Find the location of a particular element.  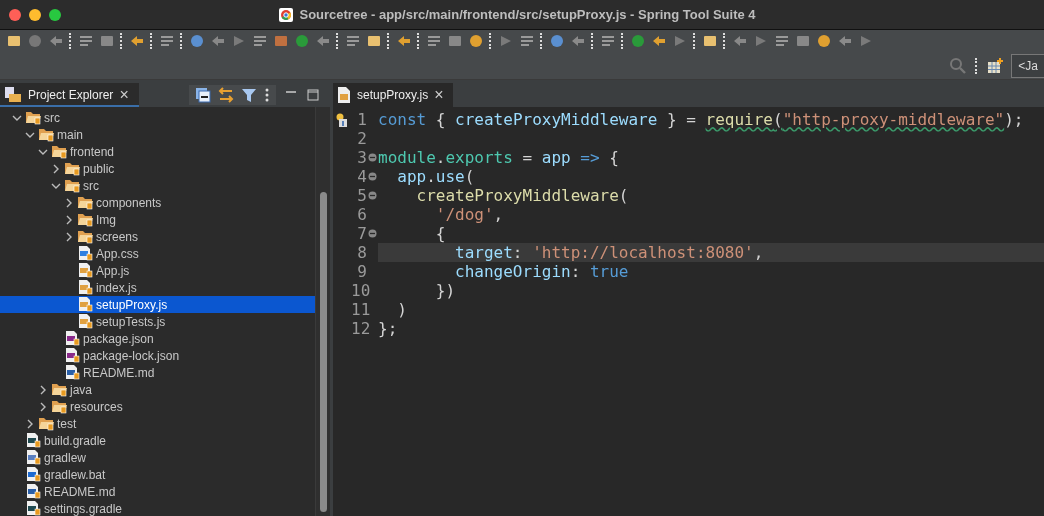

tree-item: Img is located at coordinates (157, 219).